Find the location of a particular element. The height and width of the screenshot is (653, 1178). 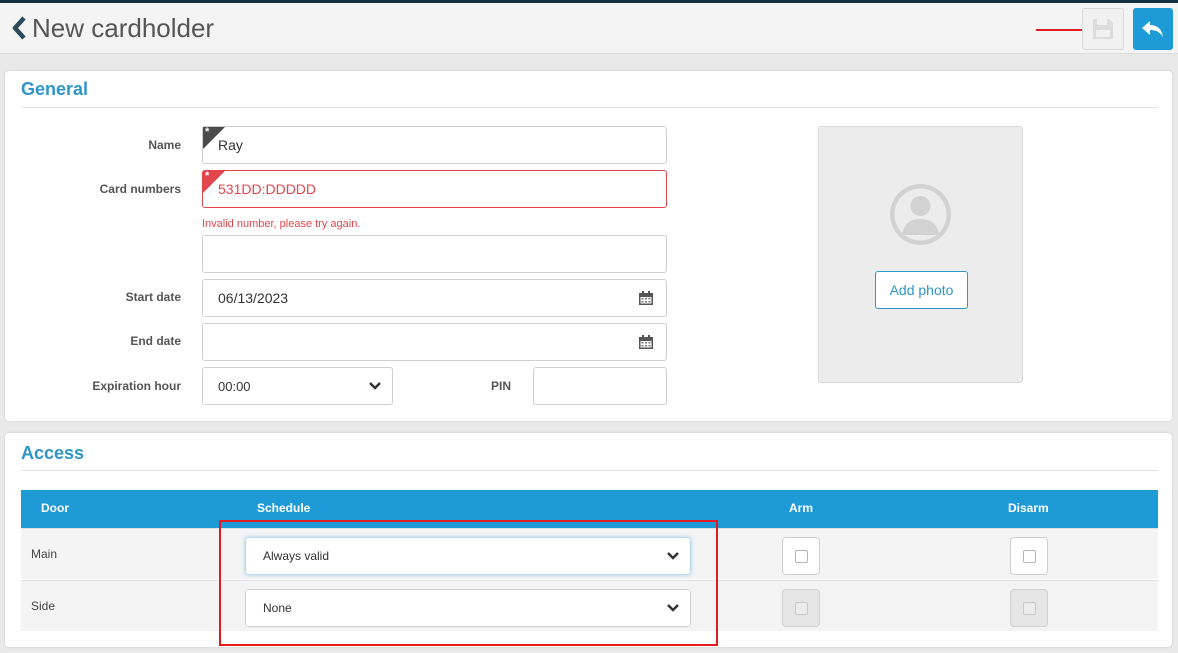

chevron-left-icon is located at coordinates (19, 28).